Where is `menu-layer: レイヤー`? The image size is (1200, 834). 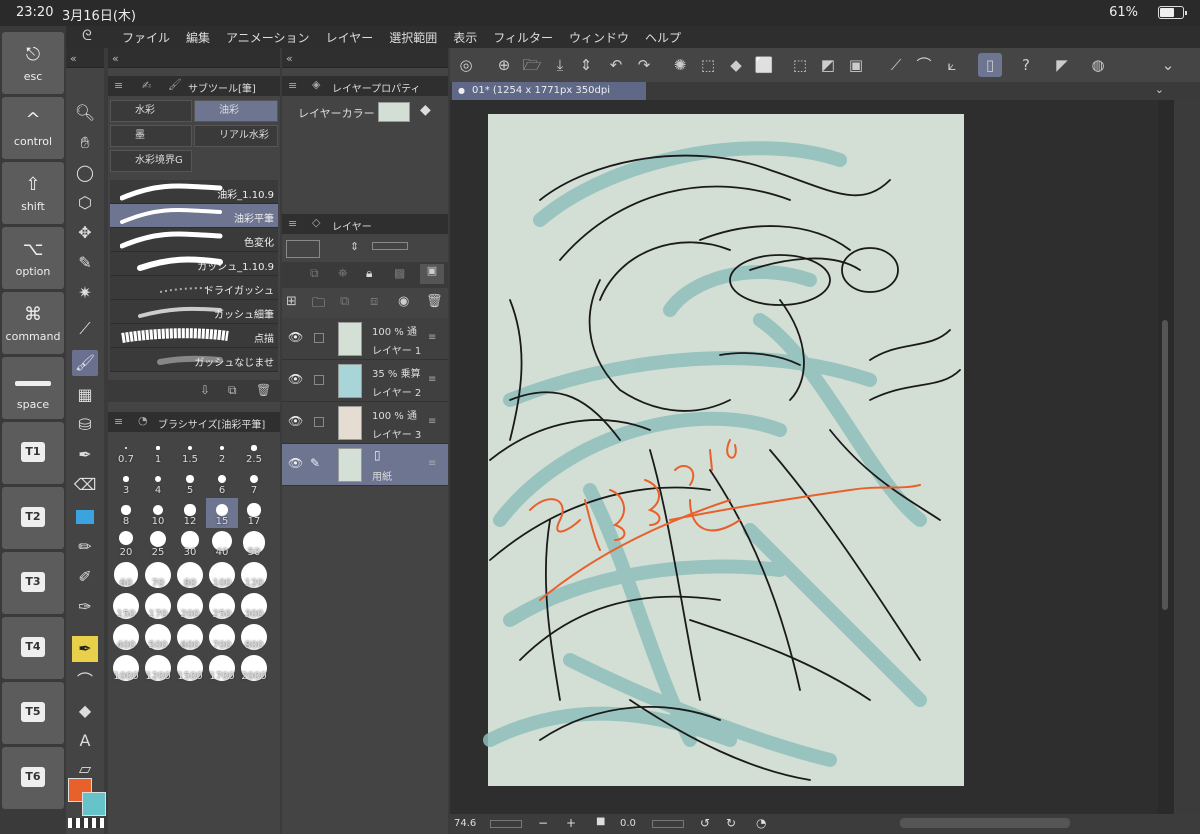 menu-layer: レイヤー is located at coordinates (350, 37).